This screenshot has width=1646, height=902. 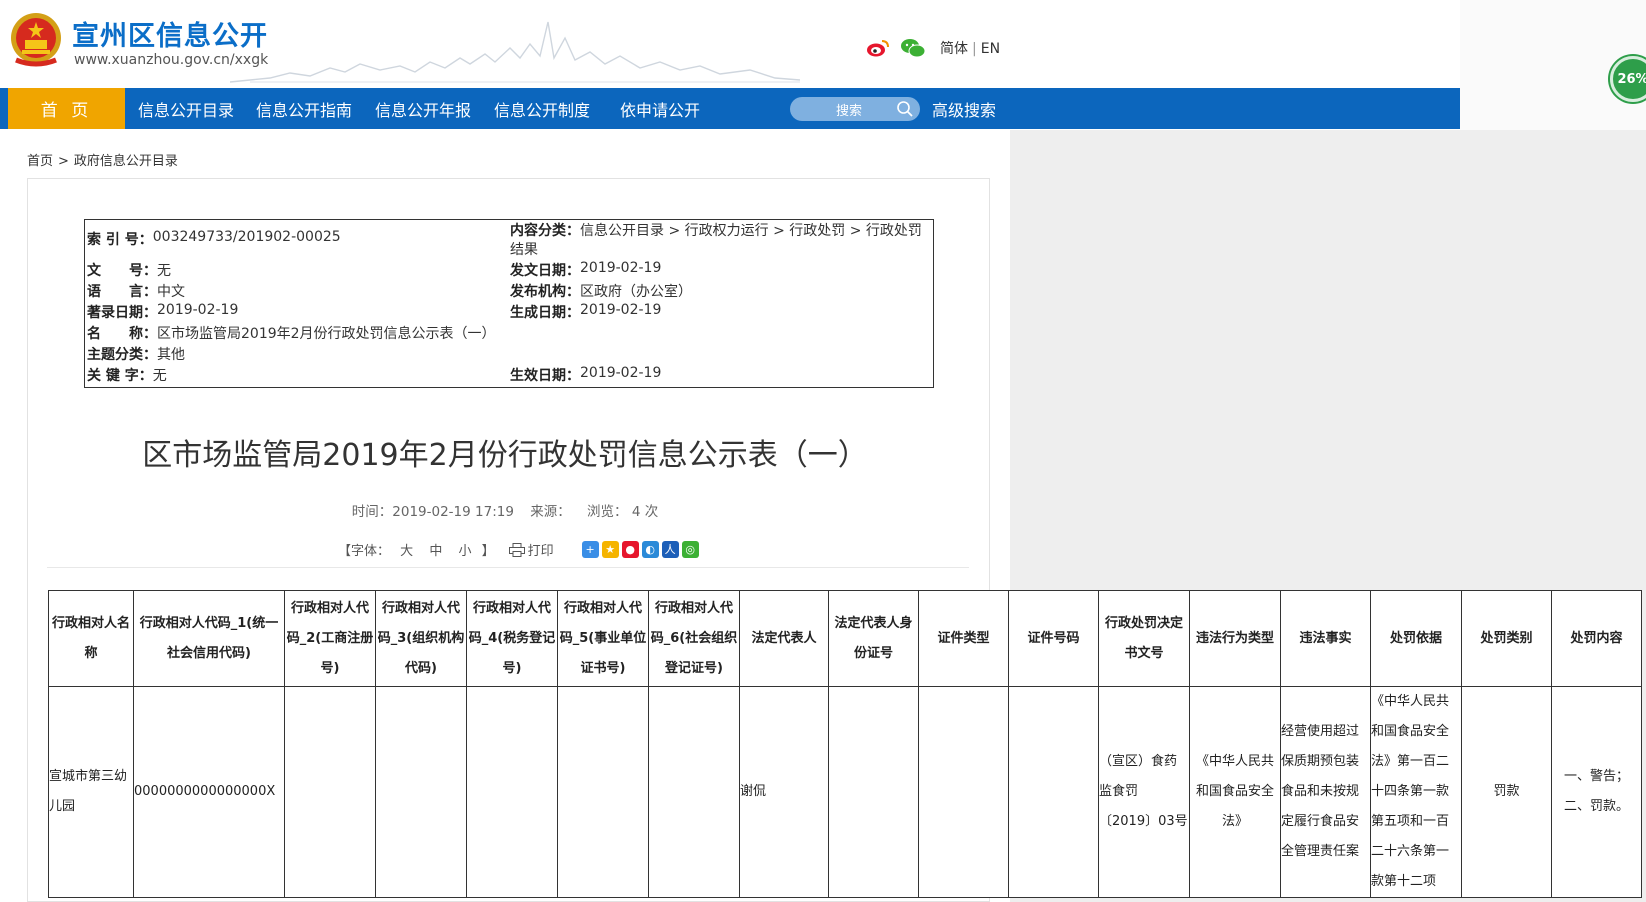 I want to click on nav-home: 首 页, so click(x=66, y=108).